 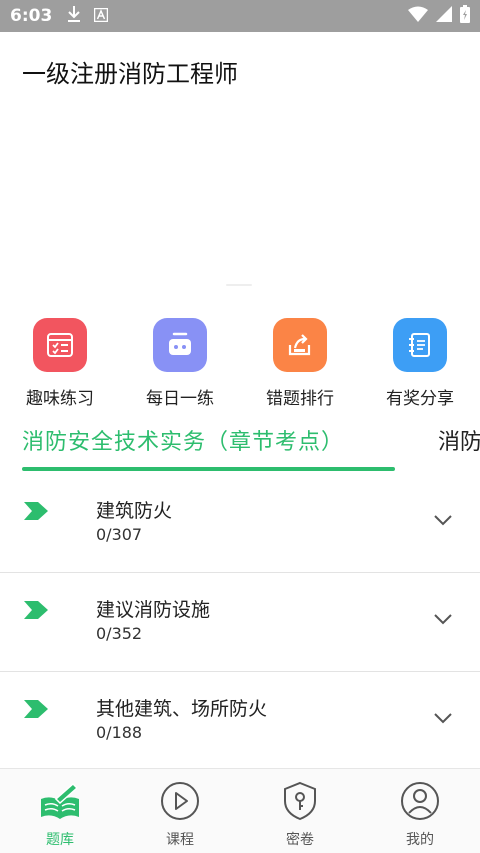 I want to click on nav-question-bank: 题库, so click(x=60, y=811).